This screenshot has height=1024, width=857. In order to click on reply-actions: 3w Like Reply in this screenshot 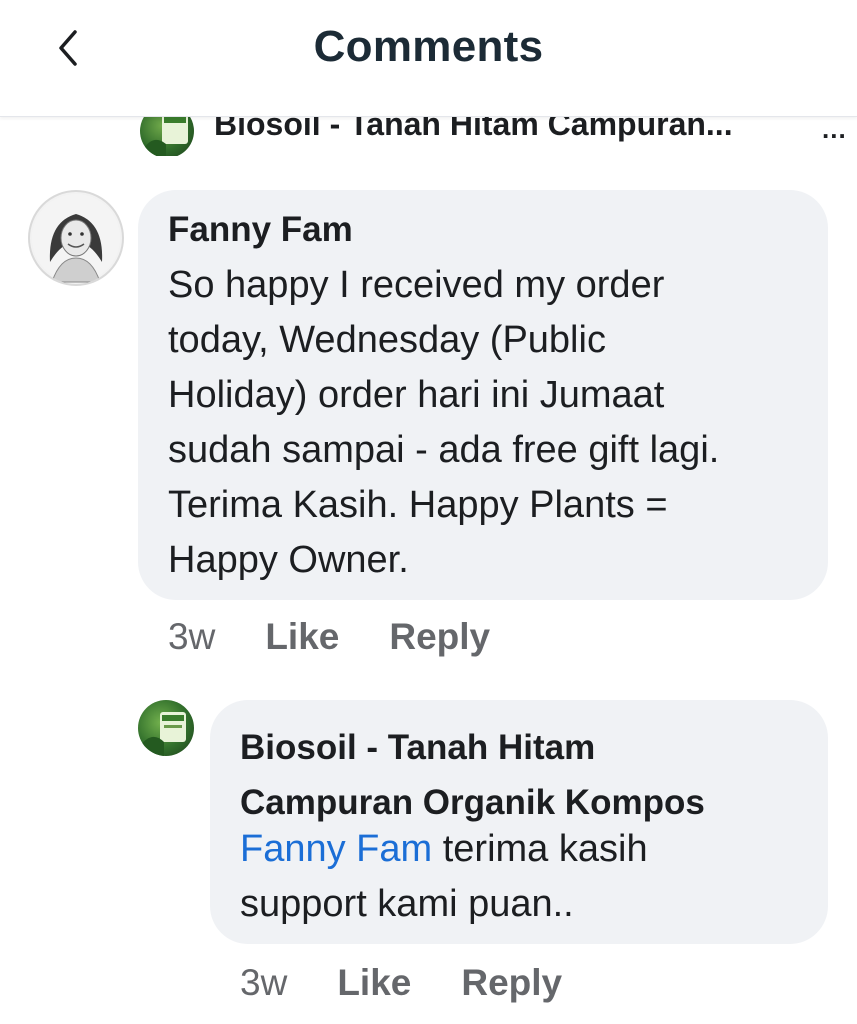, I will do `click(401, 983)`.